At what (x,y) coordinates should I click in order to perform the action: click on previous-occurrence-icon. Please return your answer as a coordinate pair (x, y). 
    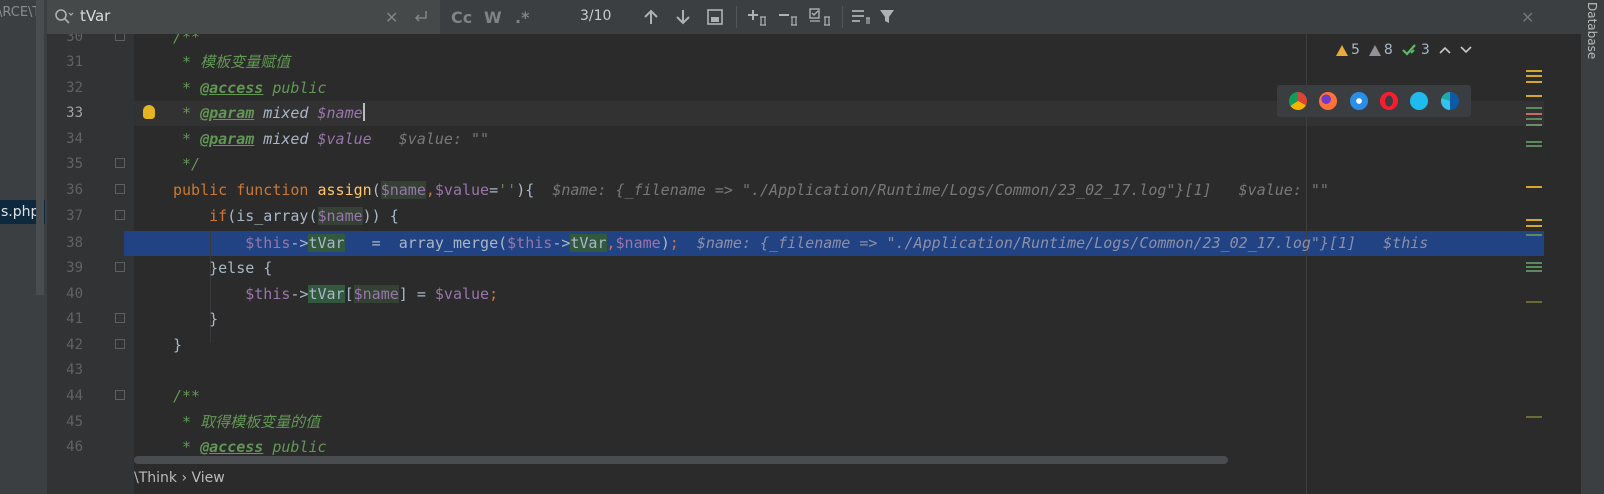
    Looking at the image, I should click on (651, 17).